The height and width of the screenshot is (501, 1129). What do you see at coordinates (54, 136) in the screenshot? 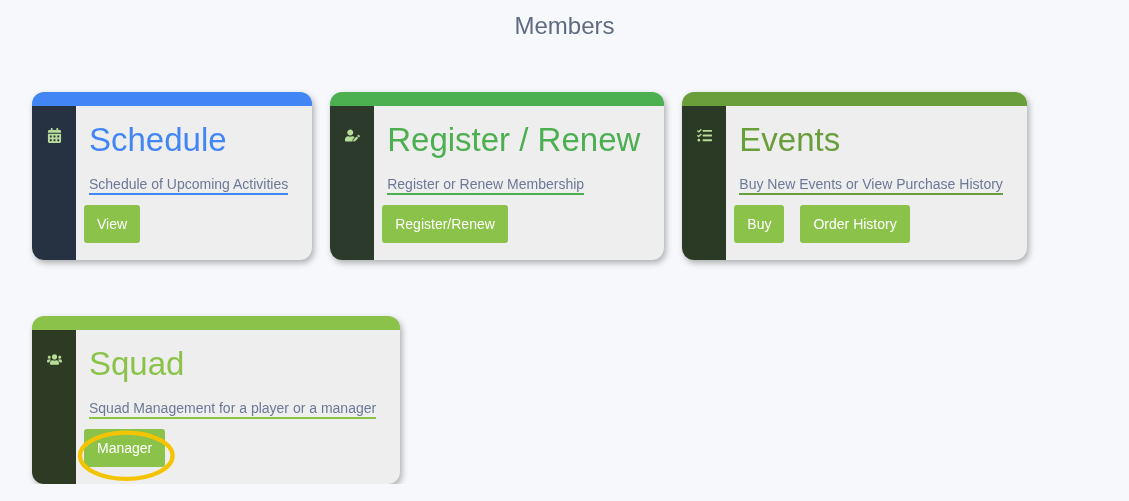
I see `calendar-icon` at bounding box center [54, 136].